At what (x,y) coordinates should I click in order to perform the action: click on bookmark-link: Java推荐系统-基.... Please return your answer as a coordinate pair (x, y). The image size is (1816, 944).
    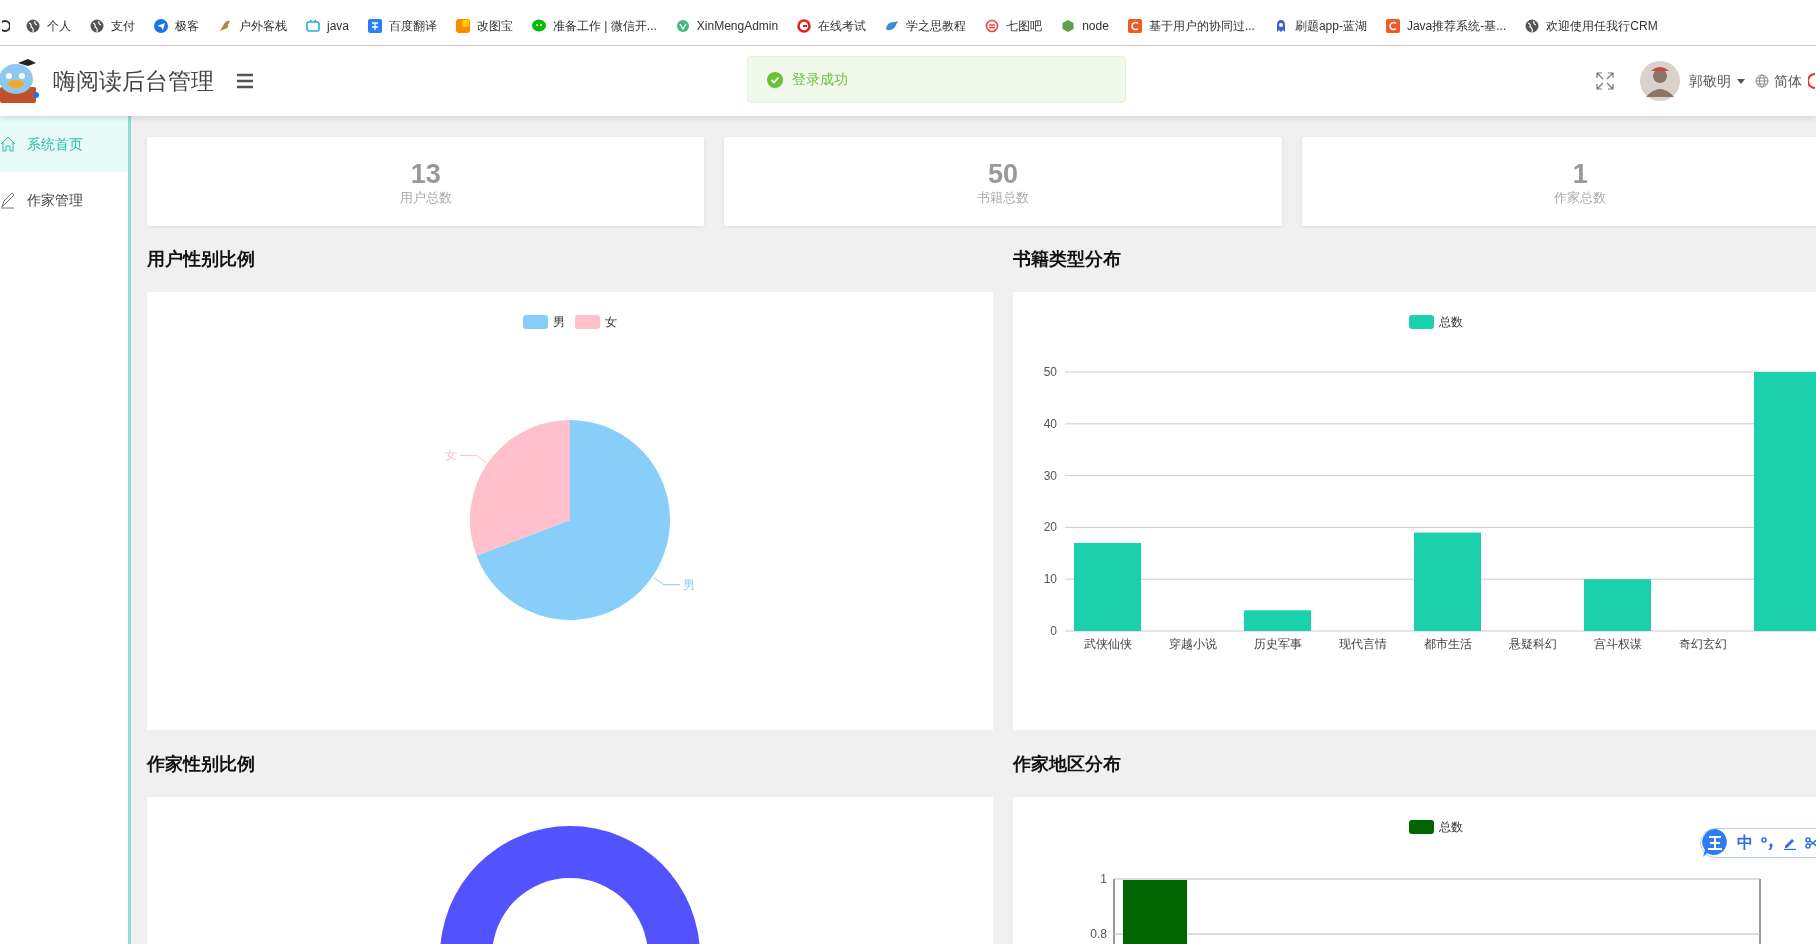
    Looking at the image, I should click on (1446, 25).